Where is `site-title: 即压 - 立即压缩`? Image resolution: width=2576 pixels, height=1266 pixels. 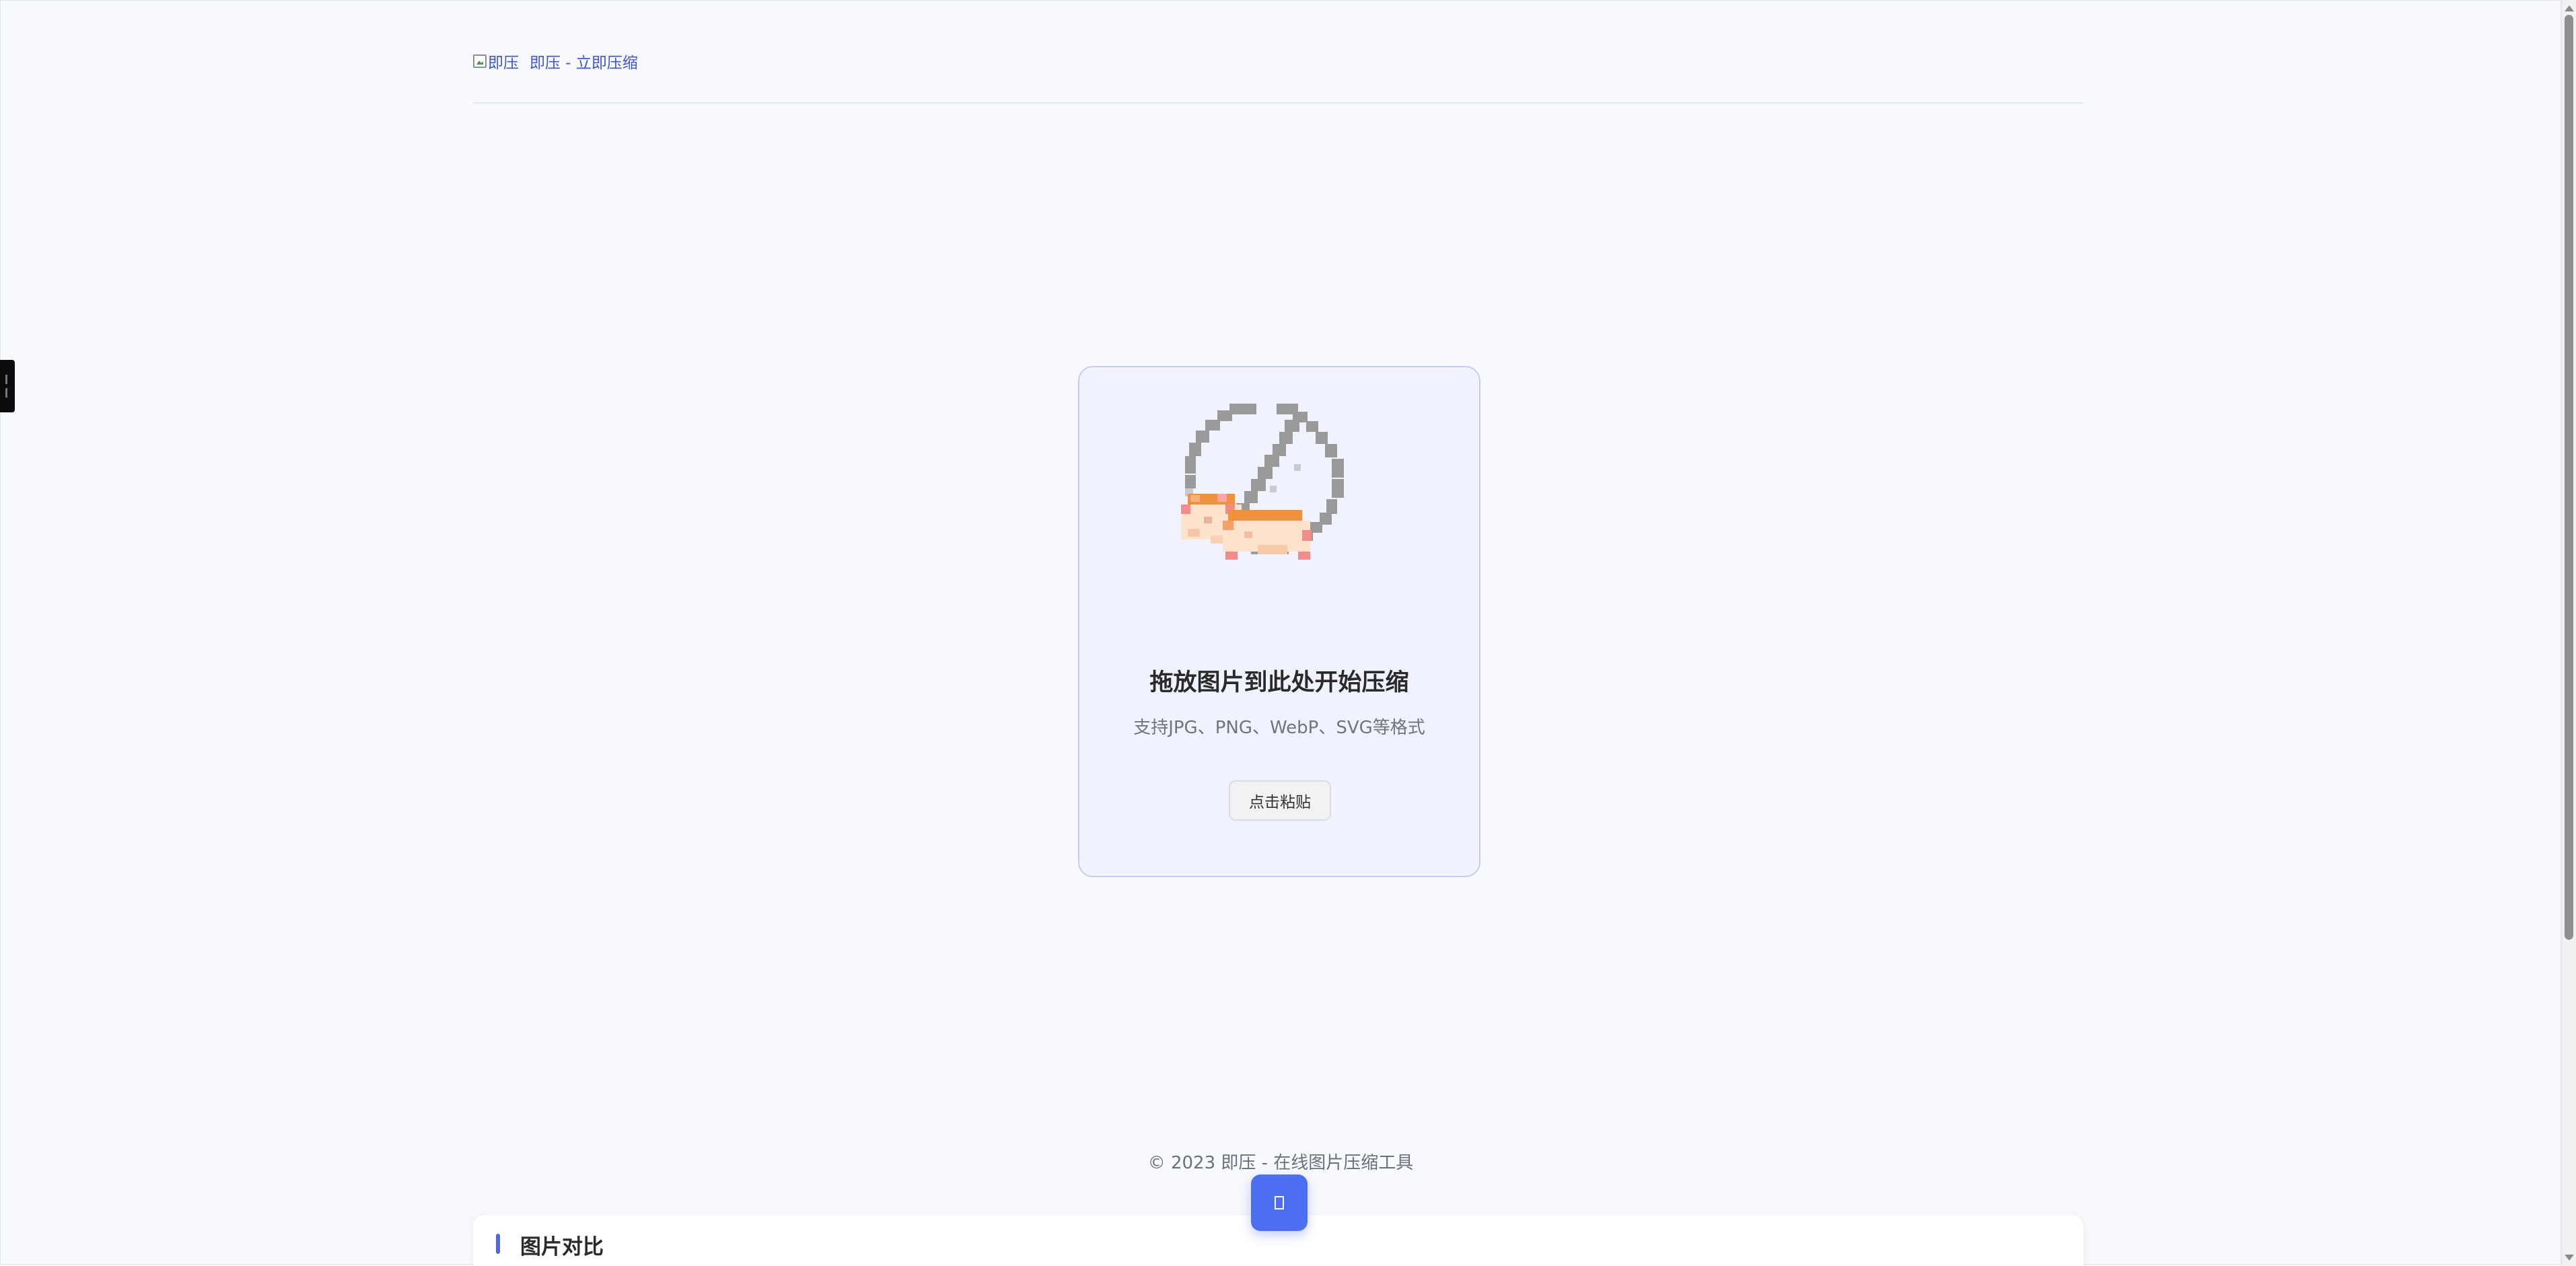 site-title: 即压 - 立即压缩 is located at coordinates (584, 63).